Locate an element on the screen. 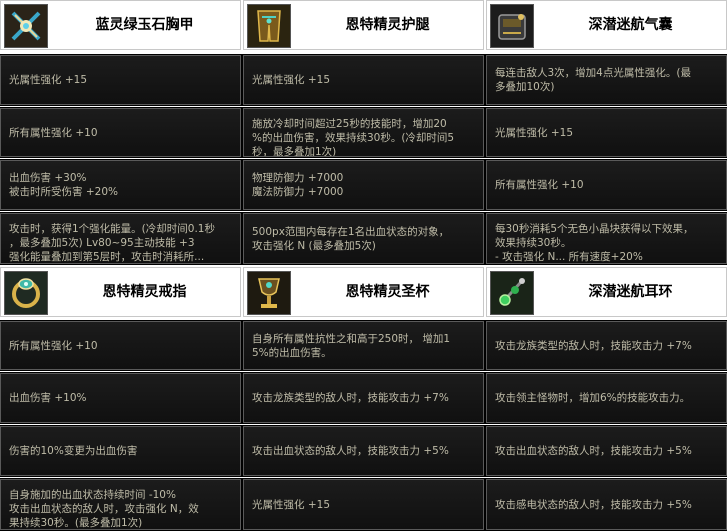 This screenshot has width=727, height=531. option-line: 被击时所受伤害 +20% is located at coordinates (63, 192).